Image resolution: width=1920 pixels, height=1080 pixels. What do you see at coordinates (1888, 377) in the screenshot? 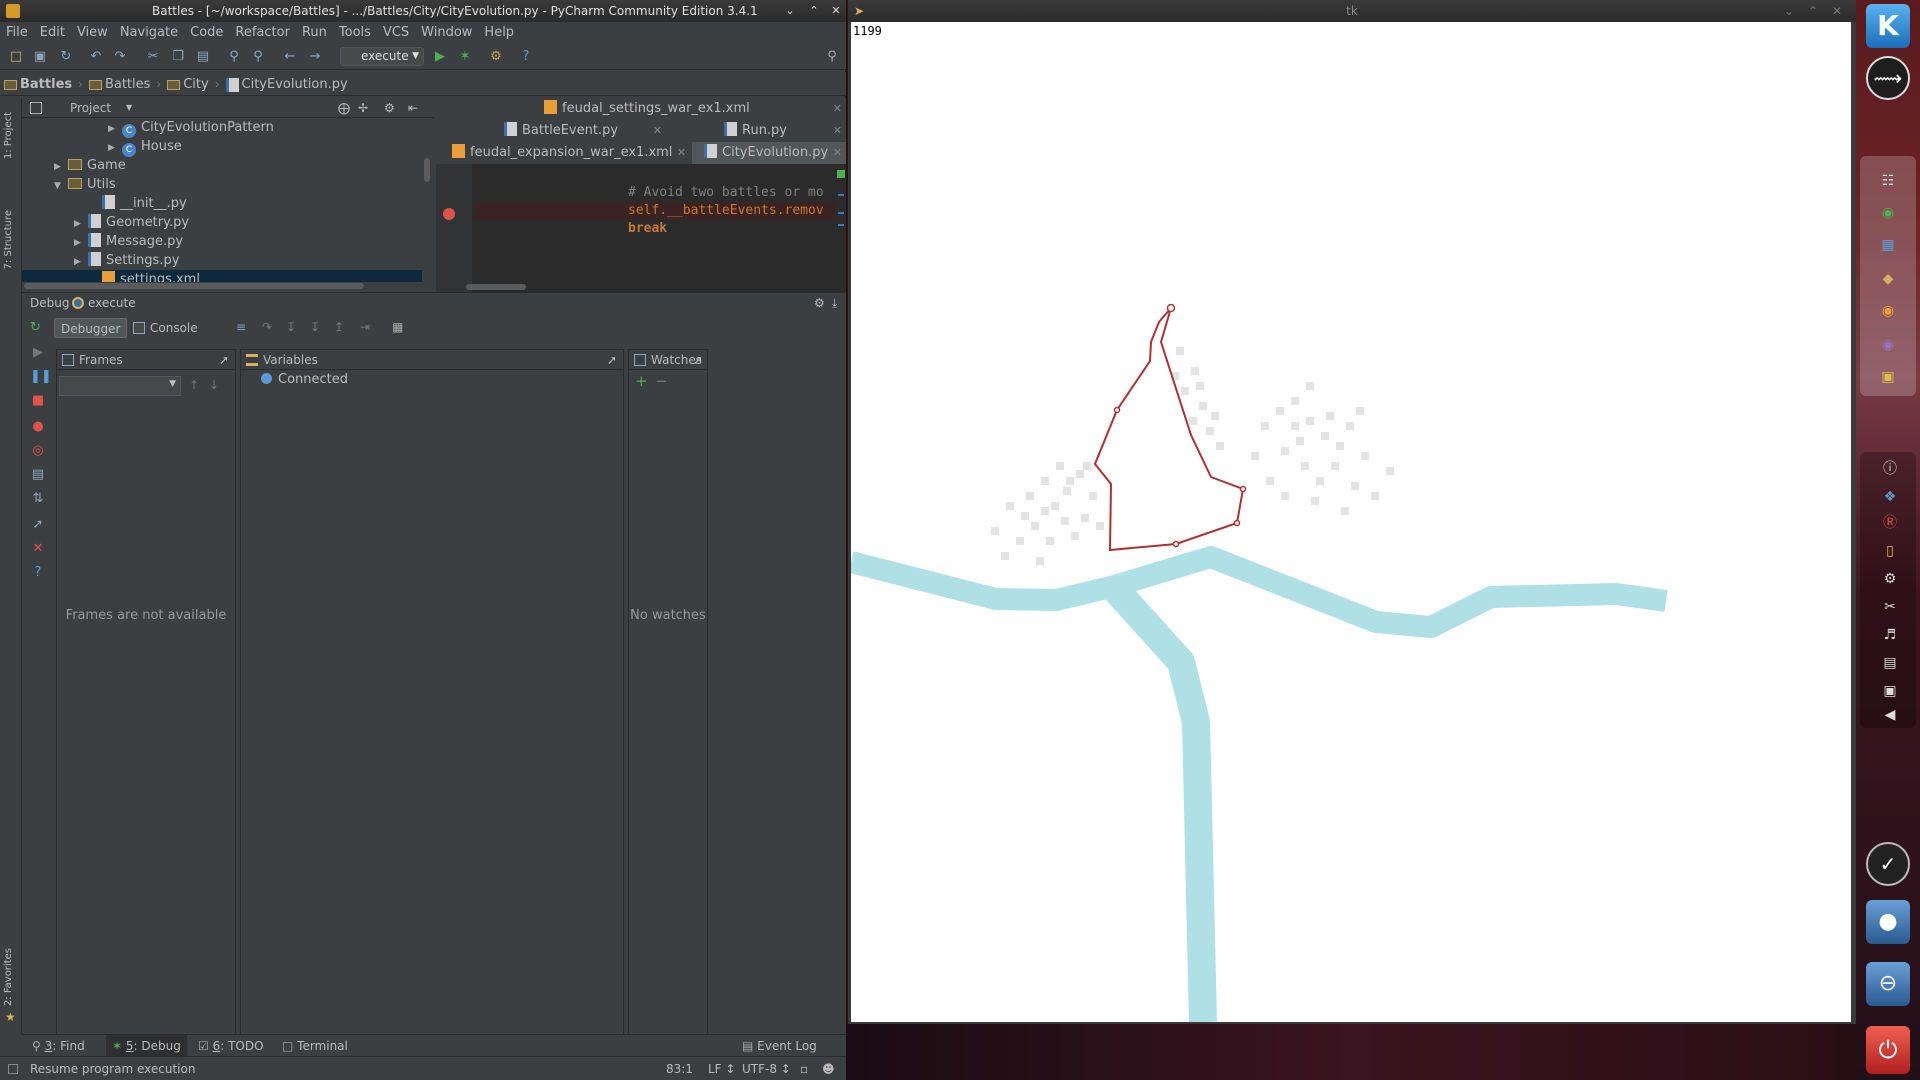
I see `task-icon: ▣` at bounding box center [1888, 377].